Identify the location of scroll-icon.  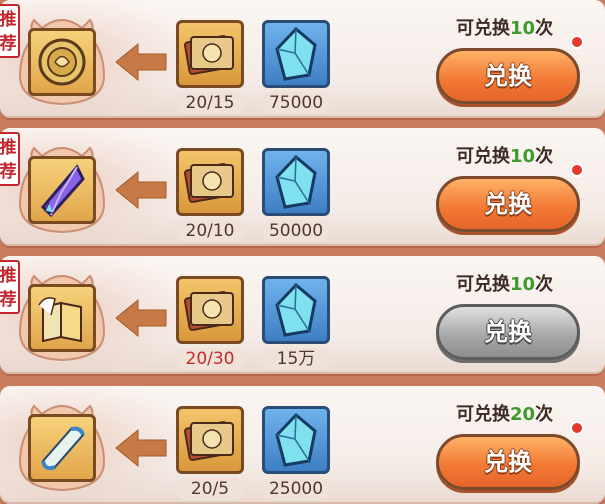
(63, 448).